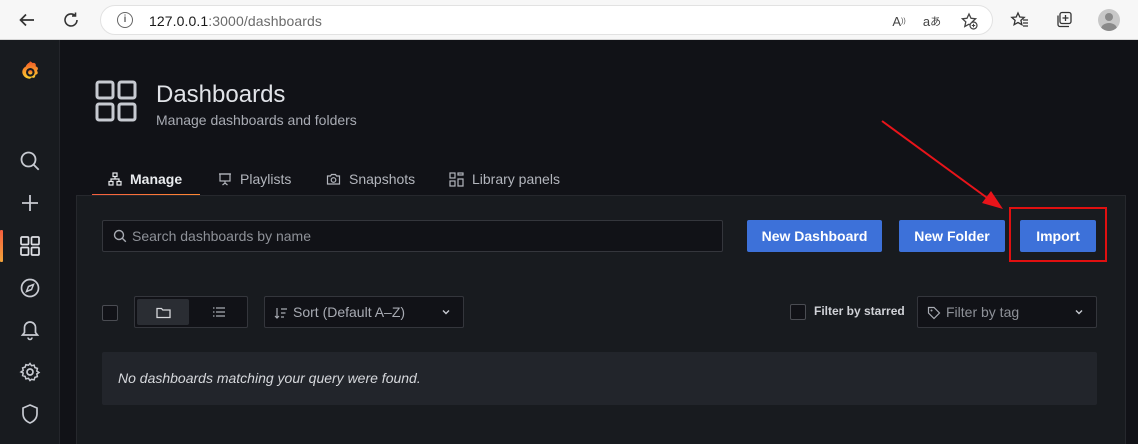 This screenshot has height=444, width=1138. Describe the element at coordinates (1109, 20) in the screenshot. I see `profile-icon` at that location.